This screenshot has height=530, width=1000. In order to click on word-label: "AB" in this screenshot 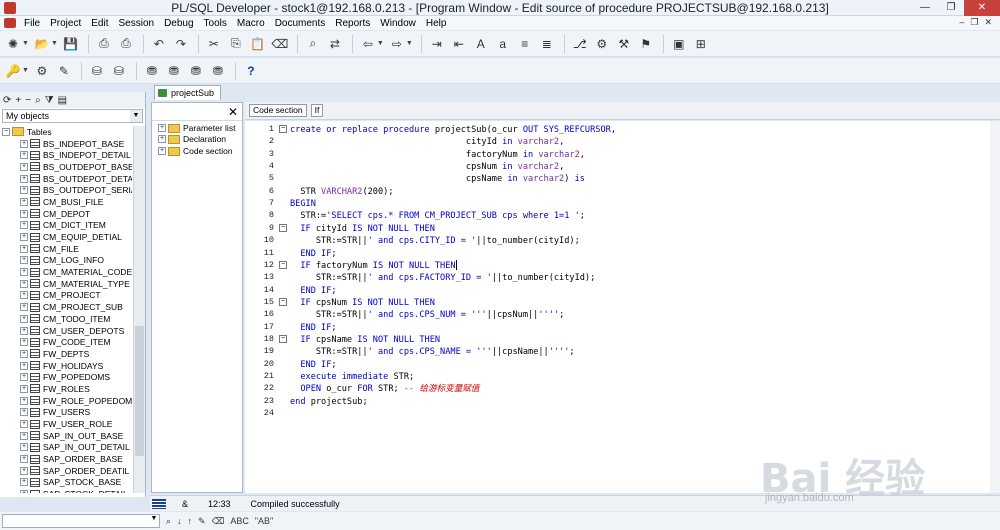, I will do `click(264, 521)`.